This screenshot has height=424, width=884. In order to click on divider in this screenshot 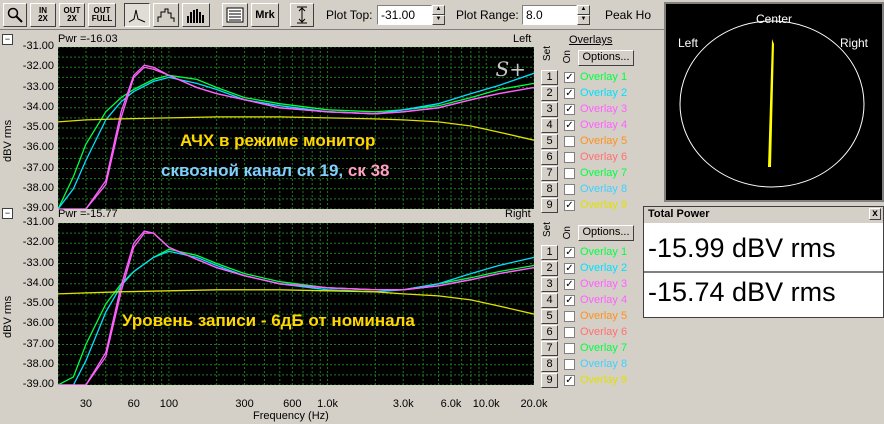, I will do `click(763, 272)`.